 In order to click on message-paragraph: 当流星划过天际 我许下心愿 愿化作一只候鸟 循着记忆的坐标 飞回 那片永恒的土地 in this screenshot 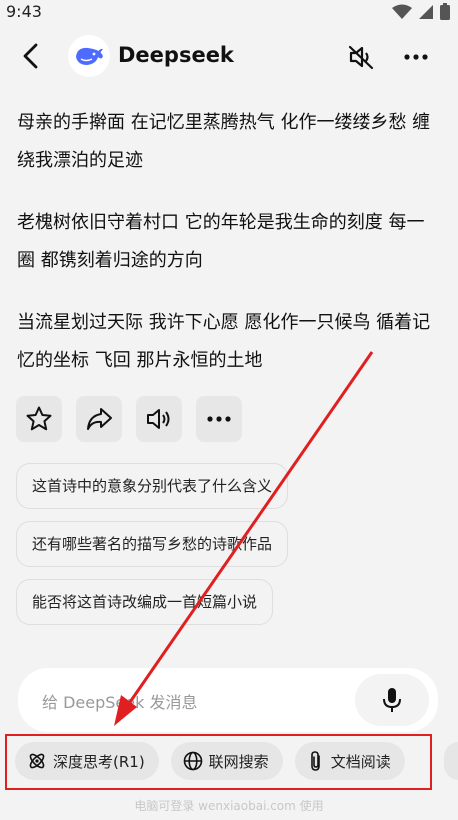, I will do `click(224, 341)`.